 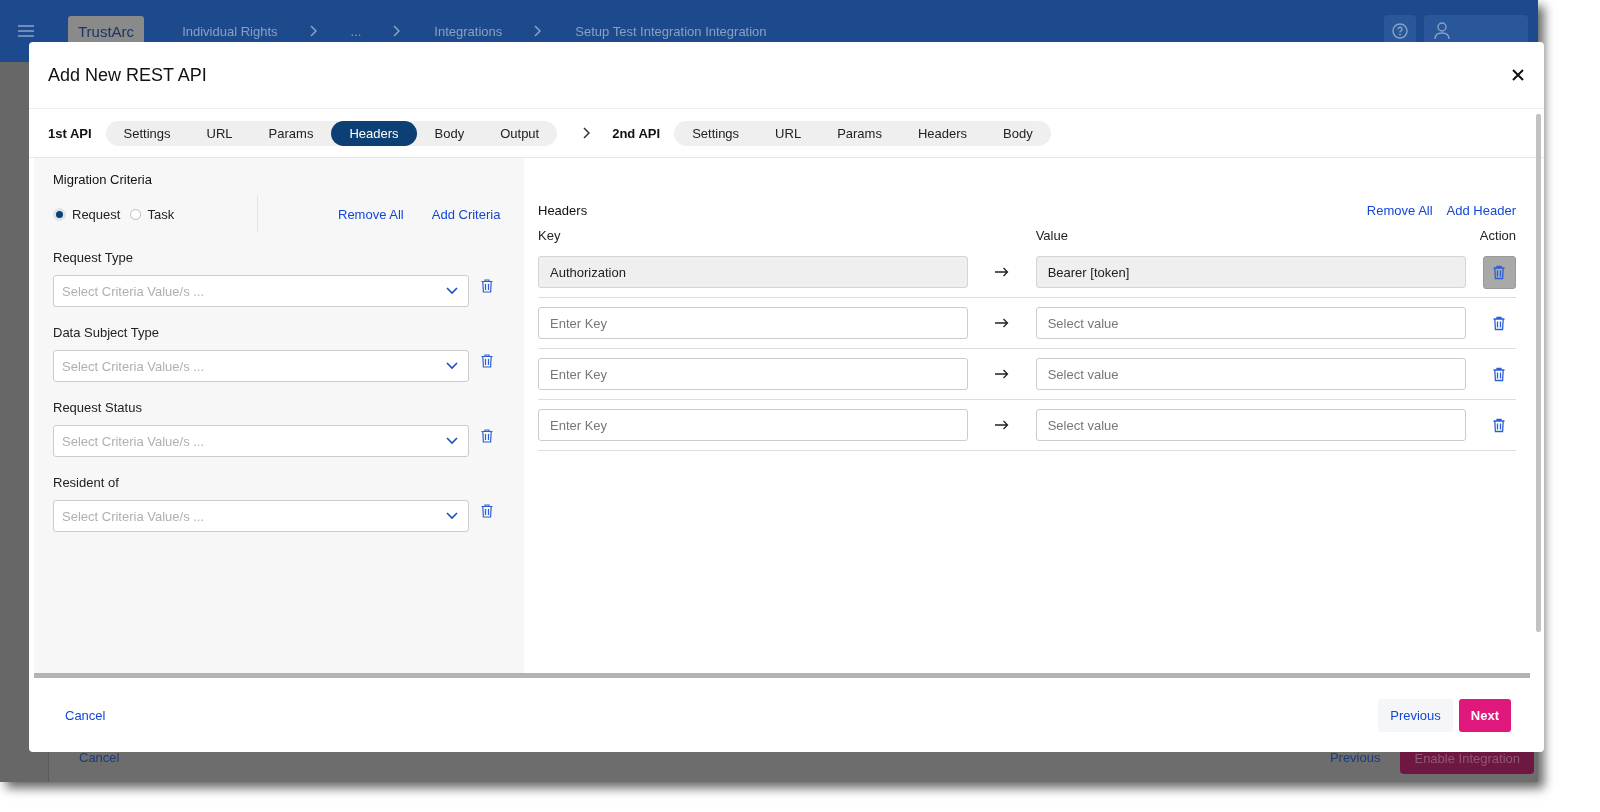 What do you see at coordinates (563, 210) in the screenshot?
I see `section-title: Headers` at bounding box center [563, 210].